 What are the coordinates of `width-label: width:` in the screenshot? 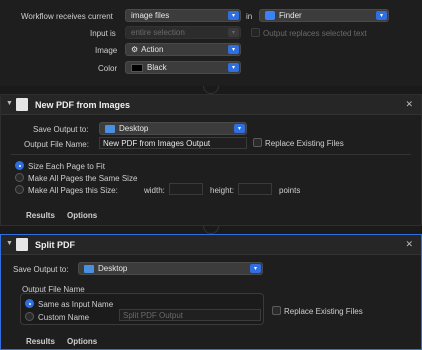 It's located at (154, 190).